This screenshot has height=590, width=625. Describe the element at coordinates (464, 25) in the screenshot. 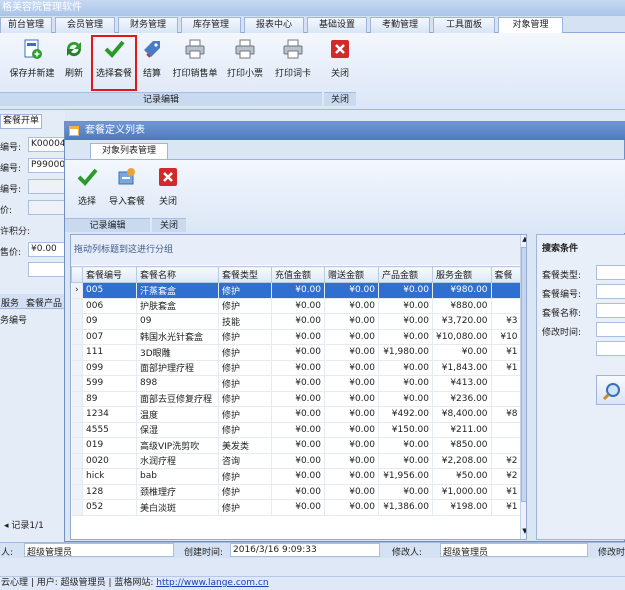

I see `tab-tools: 工具面板` at that location.